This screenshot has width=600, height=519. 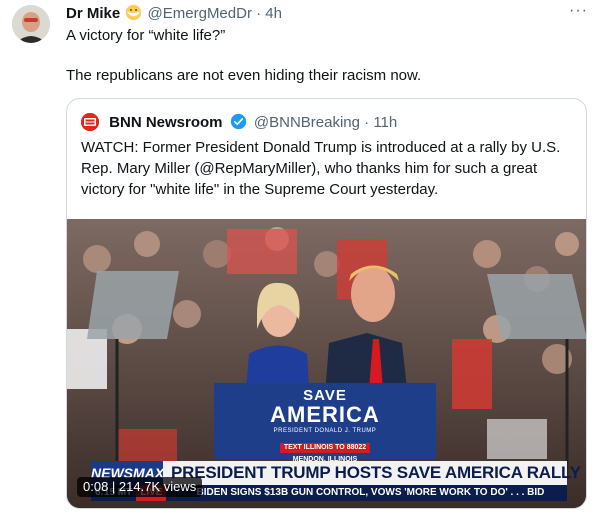 What do you see at coordinates (146, 35) in the screenshot?
I see `tweet-text-line1: A victory for “white life?”` at bounding box center [146, 35].